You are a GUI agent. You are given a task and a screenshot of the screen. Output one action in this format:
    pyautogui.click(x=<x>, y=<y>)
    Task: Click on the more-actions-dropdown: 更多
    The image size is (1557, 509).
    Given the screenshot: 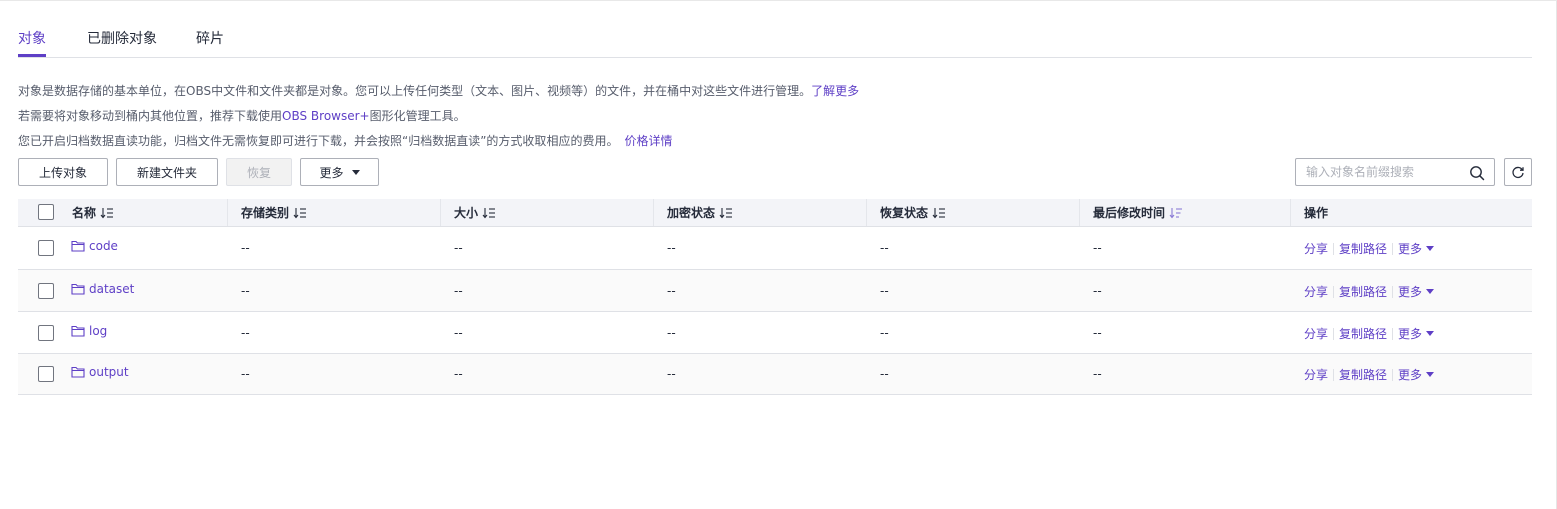 What is the action you would take?
    pyautogui.click(x=339, y=172)
    